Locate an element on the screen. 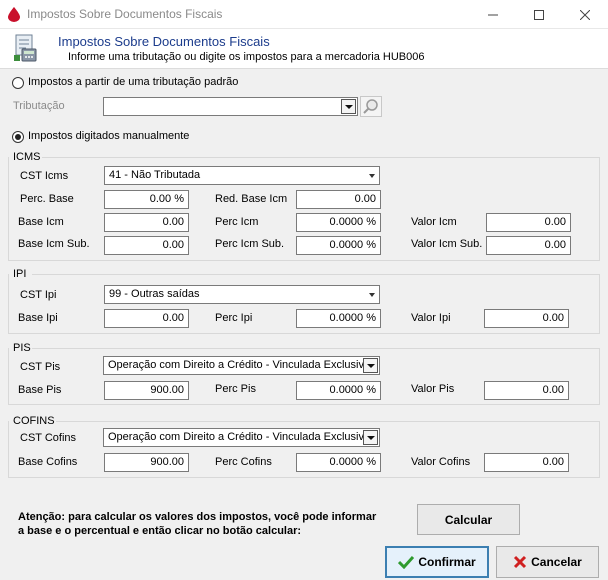  perc-cofins-label: Perc Cofins is located at coordinates (243, 462).